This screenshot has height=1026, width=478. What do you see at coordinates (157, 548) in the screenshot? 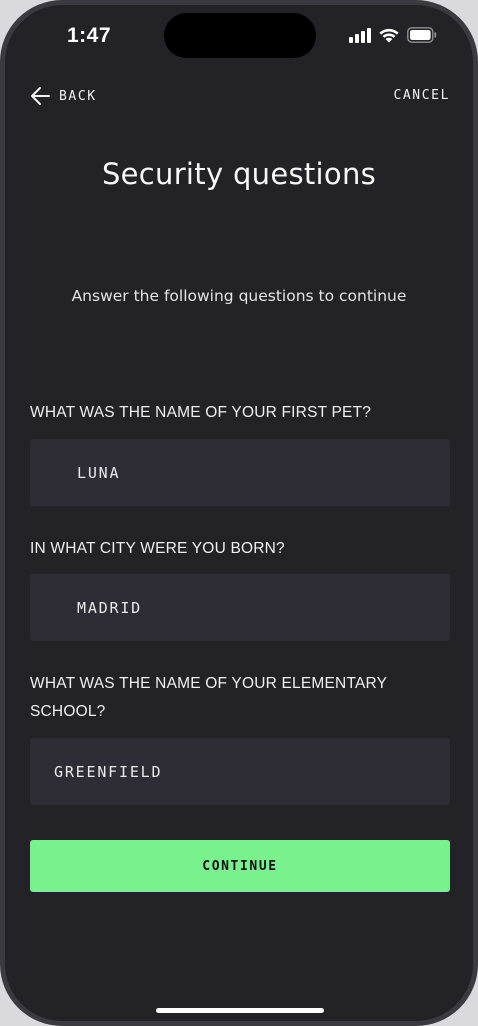
I see `question-label-birth-city: IN WHAT CITY WERE YOU BORN?` at bounding box center [157, 548].